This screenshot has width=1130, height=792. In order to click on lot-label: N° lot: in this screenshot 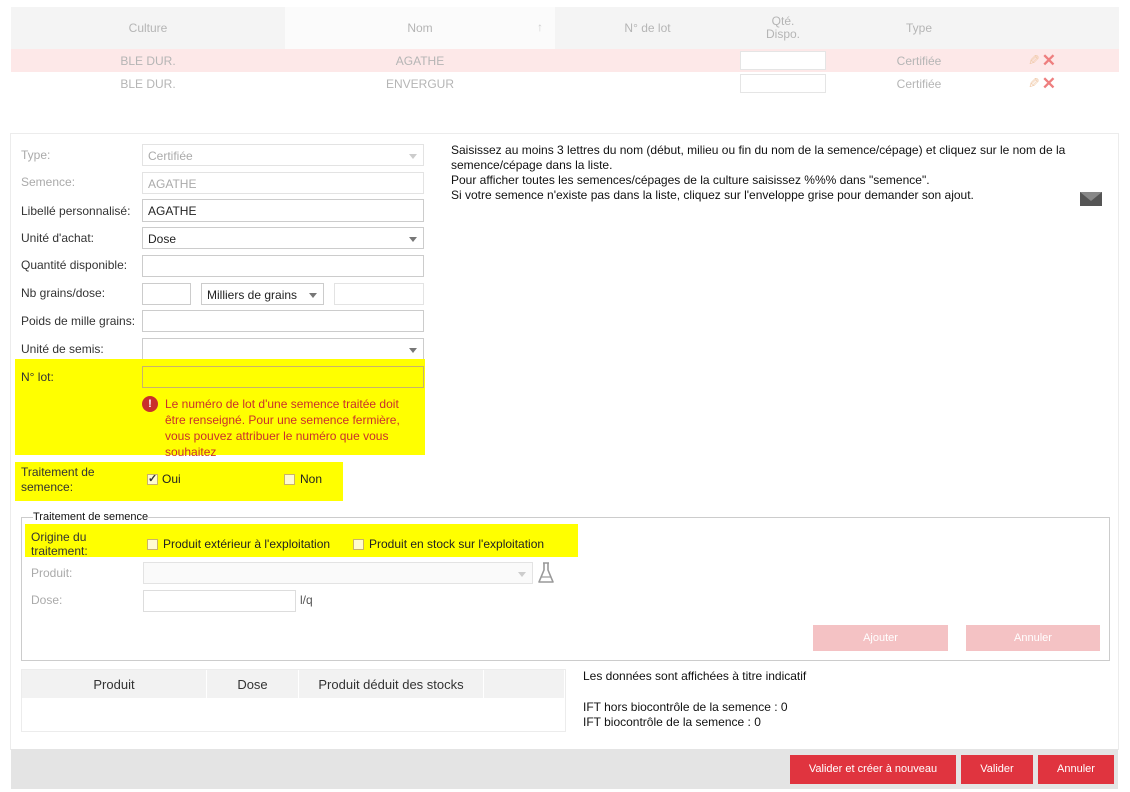, I will do `click(37, 377)`.